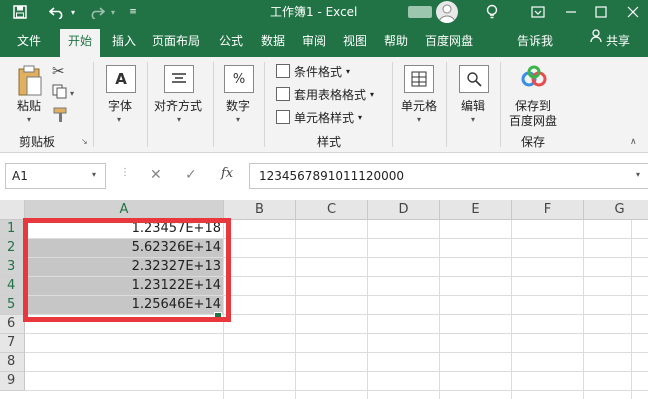 The height and width of the screenshot is (399, 648). I want to click on select-all-corner, so click(12, 210).